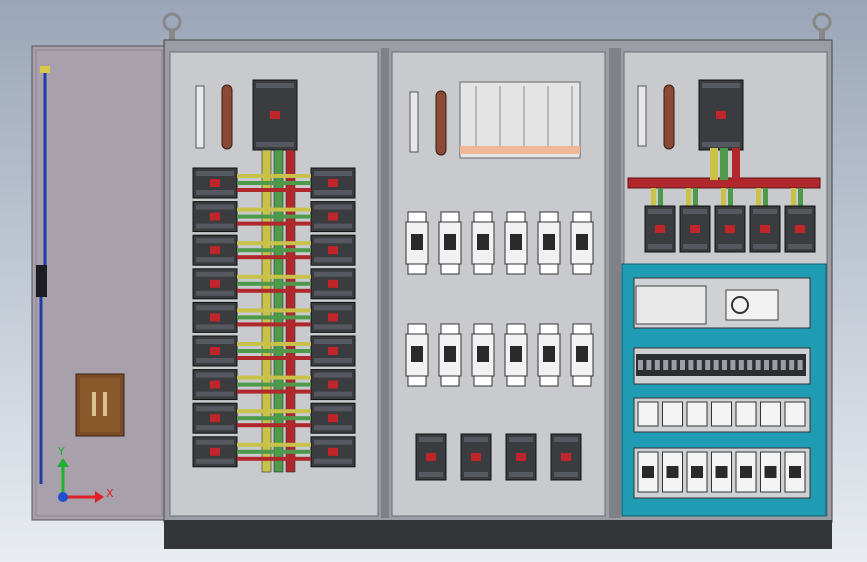 The image size is (867, 562). What do you see at coordinates (333, 317) in the screenshot?
I see `branch-breaker-right-4-toggle` at bounding box center [333, 317].